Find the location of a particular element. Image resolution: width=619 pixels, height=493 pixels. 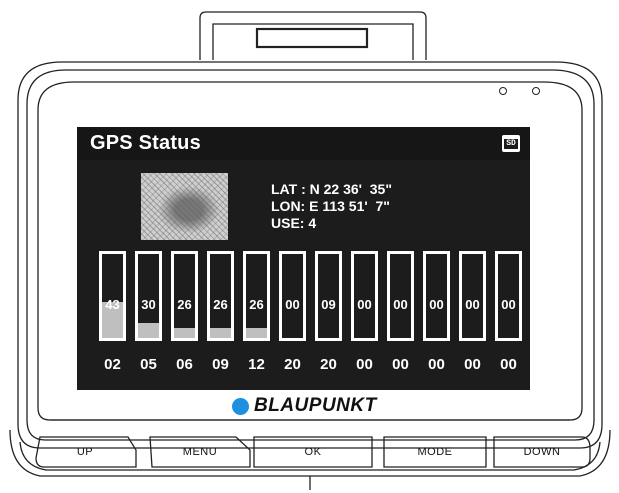

brand-name: BLAUPUNKT is located at coordinates (315, 405).